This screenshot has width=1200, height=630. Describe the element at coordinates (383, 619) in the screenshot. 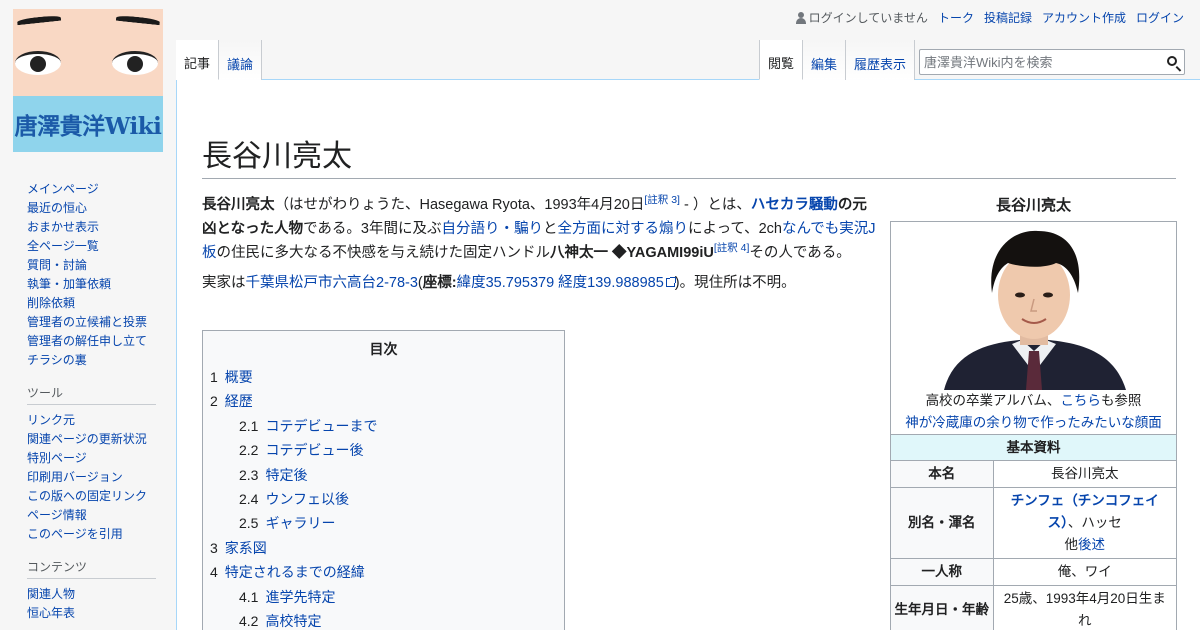

I see `toc-item: 4.2 高校特定` at that location.